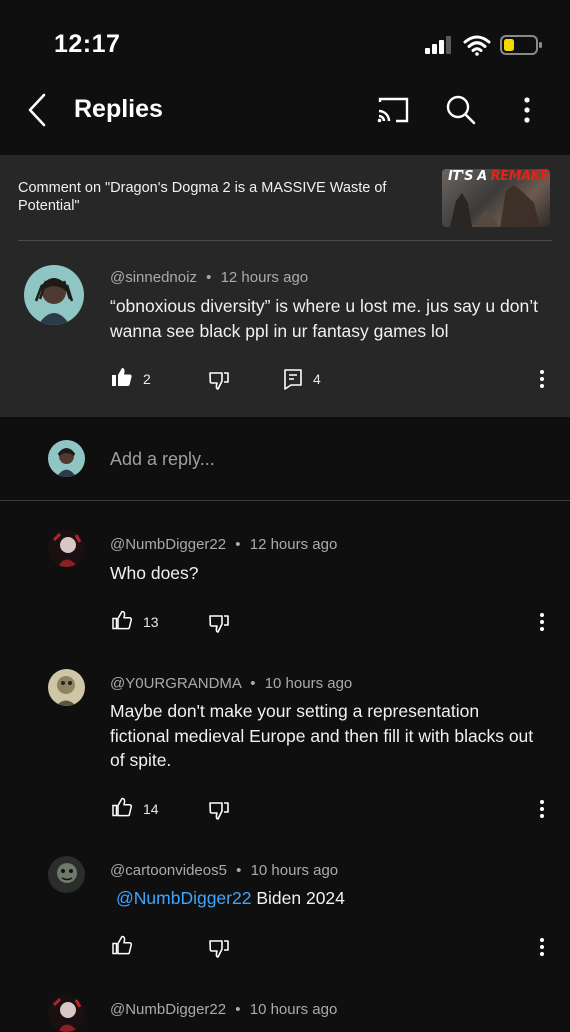 The height and width of the screenshot is (1032, 570). Describe the element at coordinates (293, 379) in the screenshot. I see `reply-button` at that location.